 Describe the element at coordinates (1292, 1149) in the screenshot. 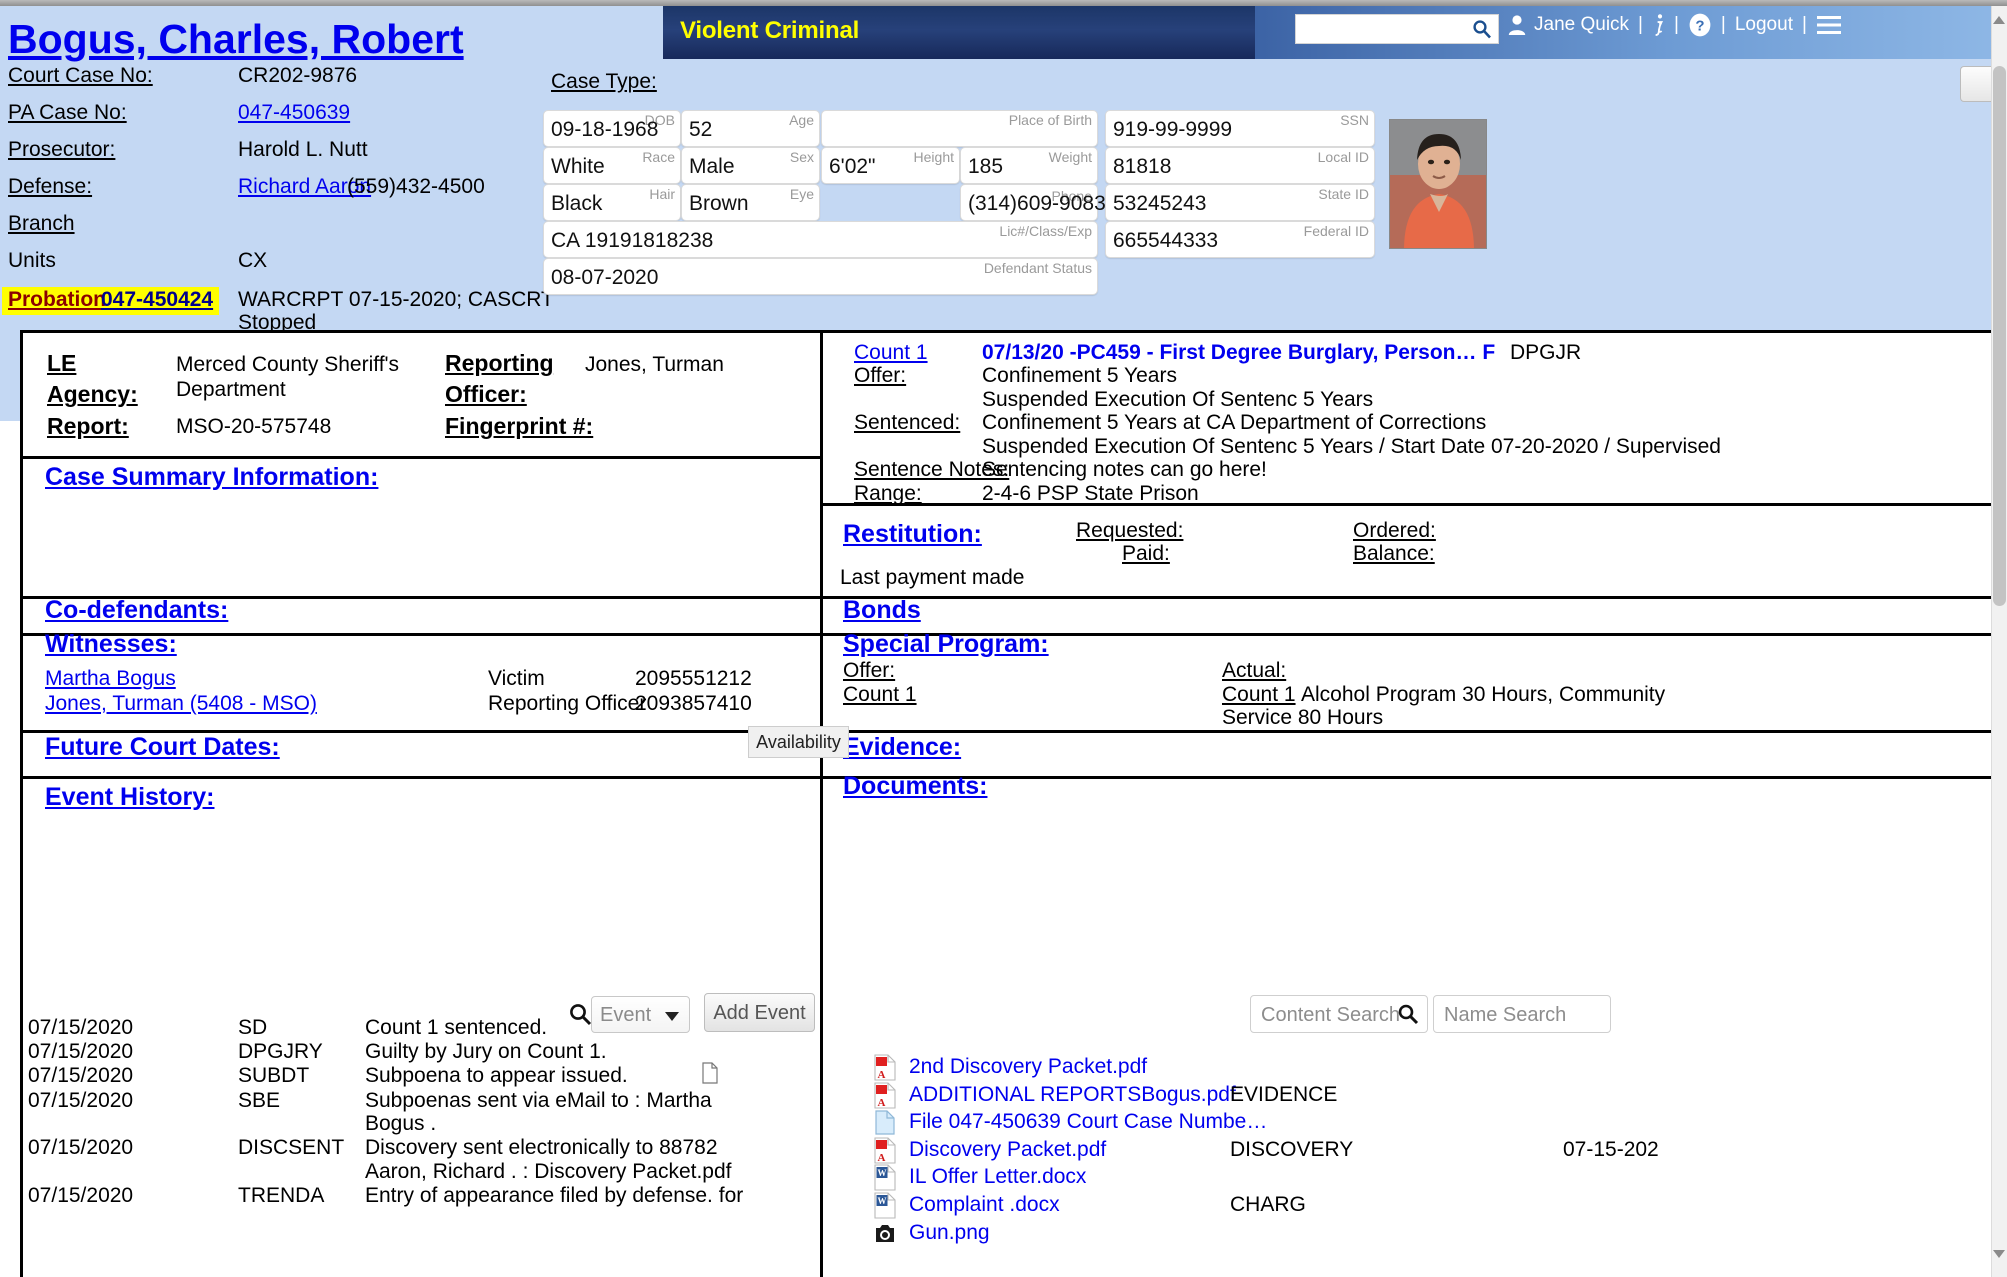

I see `document-category-3: DISCOVERY` at that location.